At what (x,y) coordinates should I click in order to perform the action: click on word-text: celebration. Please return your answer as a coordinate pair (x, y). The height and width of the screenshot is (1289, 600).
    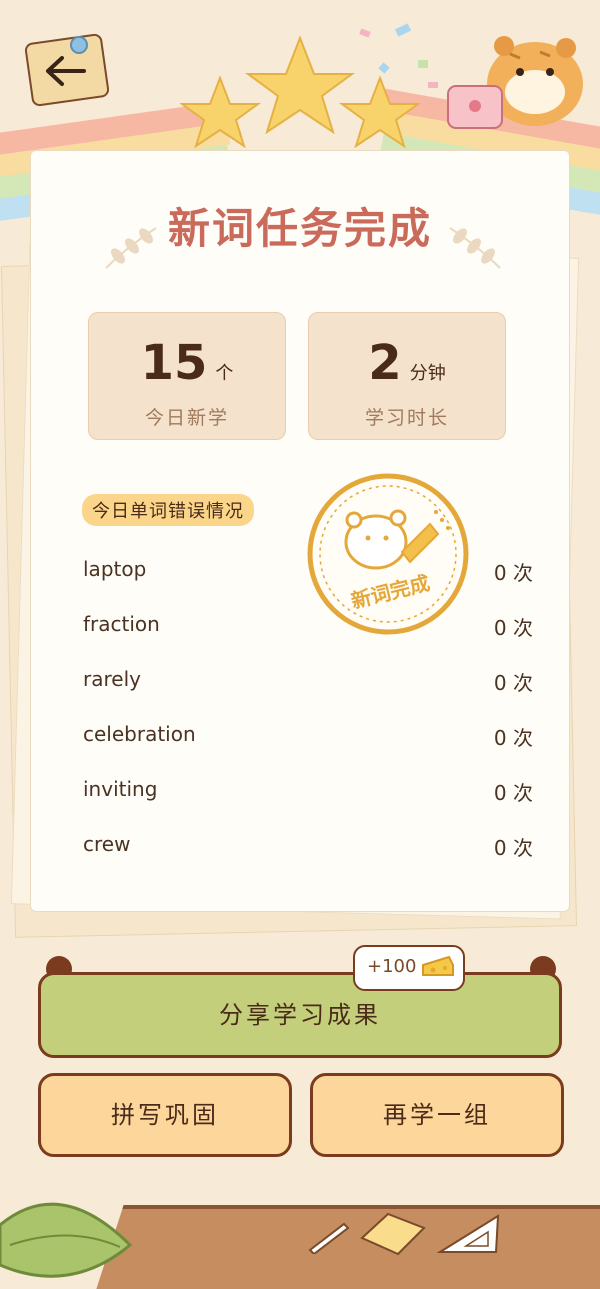
    Looking at the image, I should click on (139, 734).